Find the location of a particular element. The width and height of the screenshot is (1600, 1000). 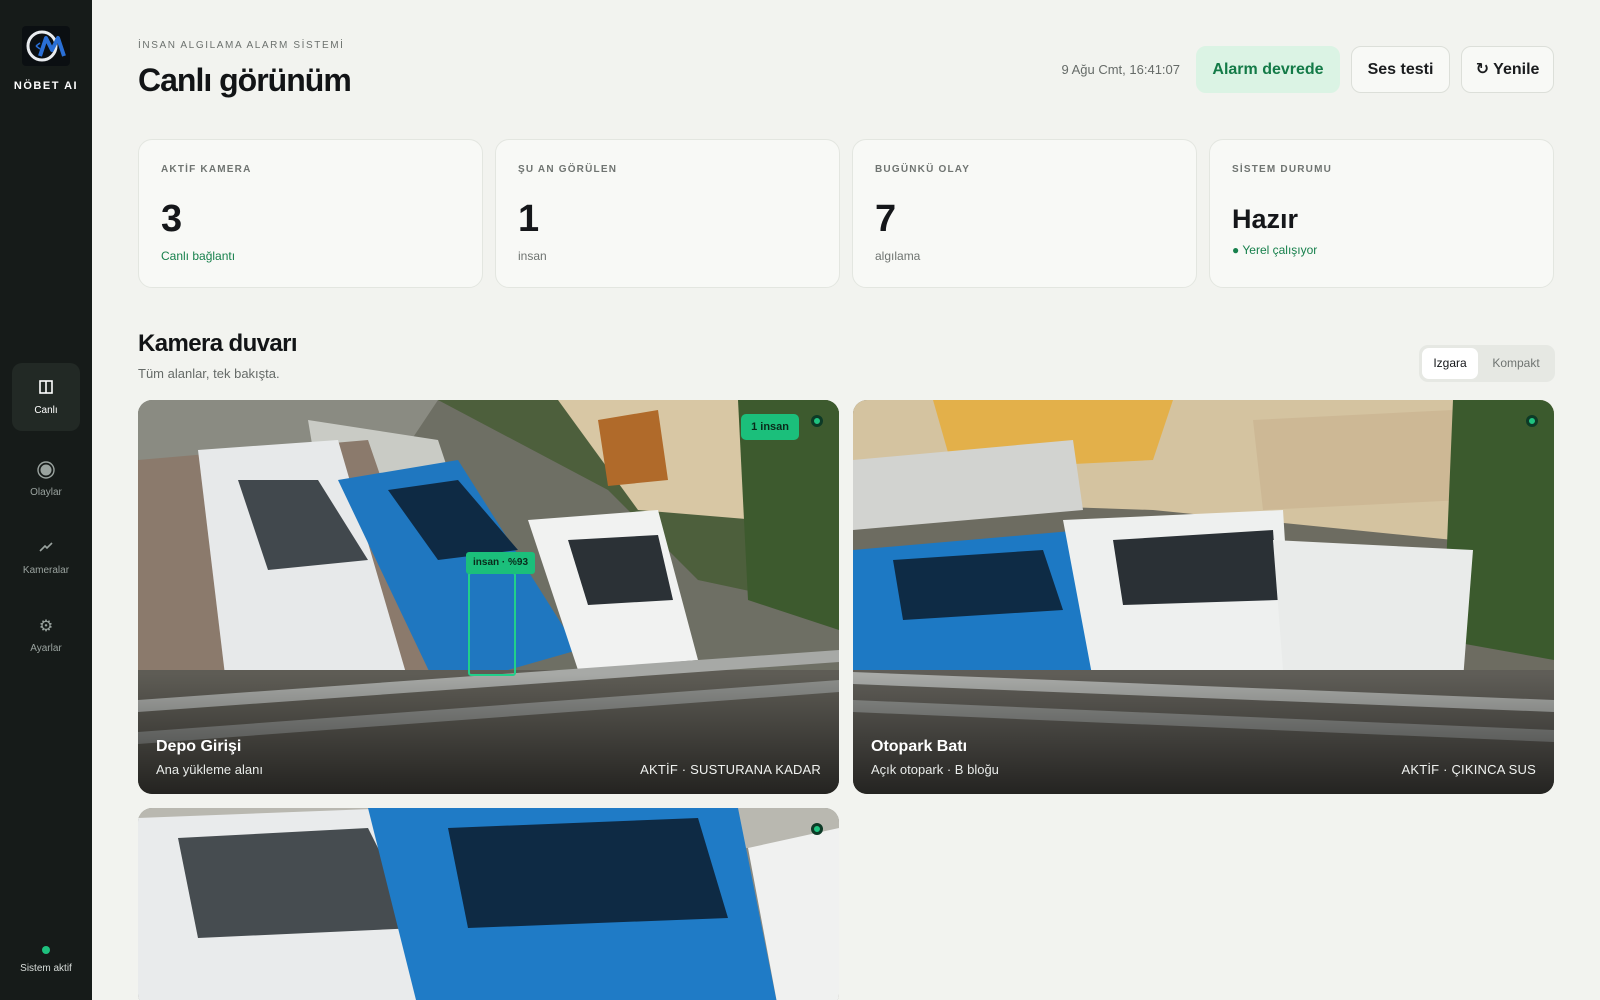

stat-value: 7 is located at coordinates (886, 219).